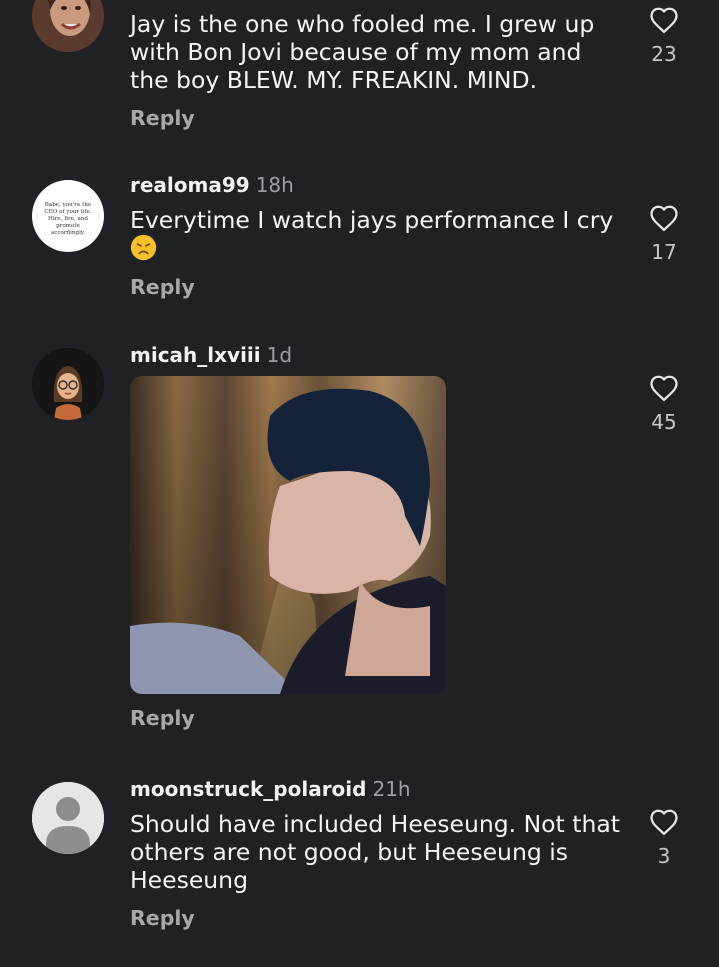 The image size is (719, 967). I want to click on disappointed-face-emoji-icon, so click(143, 247).